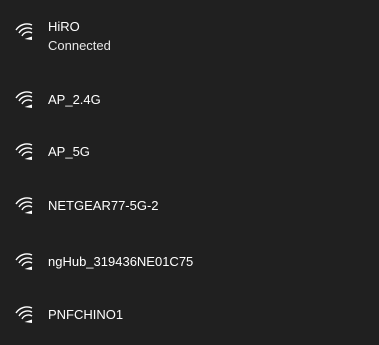 Image resolution: width=379 pixels, height=345 pixels. What do you see at coordinates (79, 45) in the screenshot?
I see `network-status: Connected` at bounding box center [79, 45].